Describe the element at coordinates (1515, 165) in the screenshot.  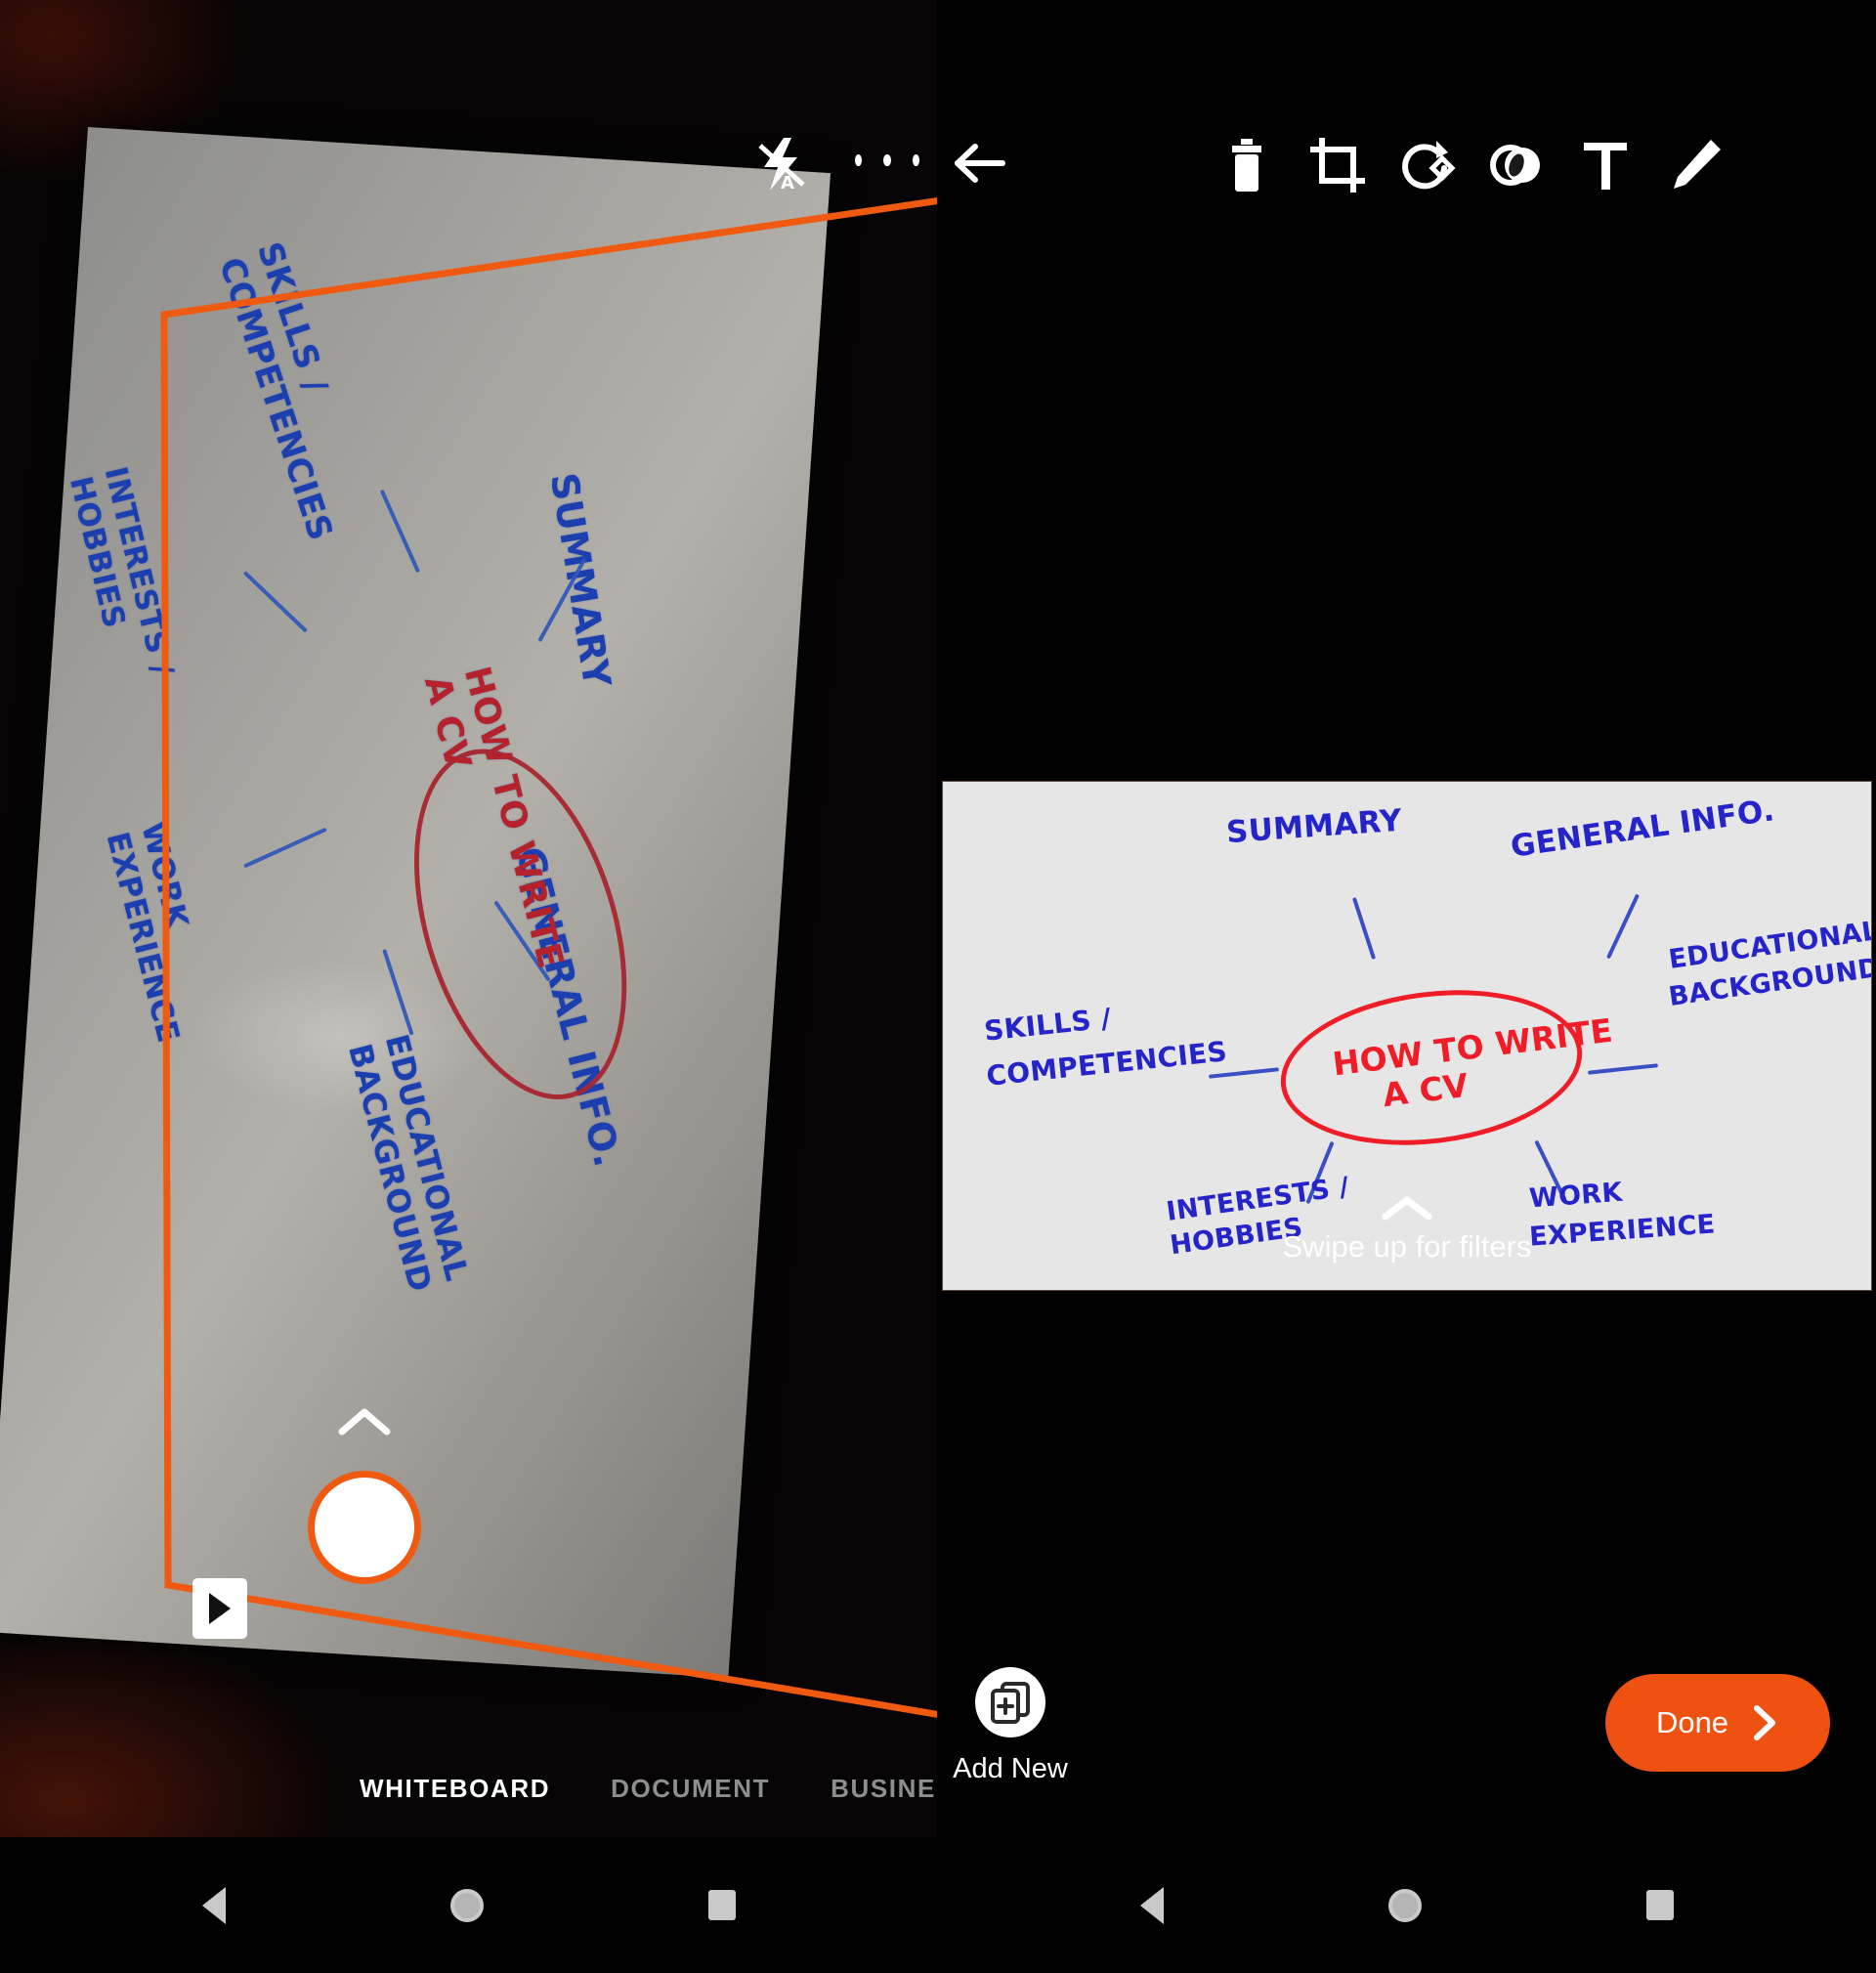
I see `adjust-icon` at that location.